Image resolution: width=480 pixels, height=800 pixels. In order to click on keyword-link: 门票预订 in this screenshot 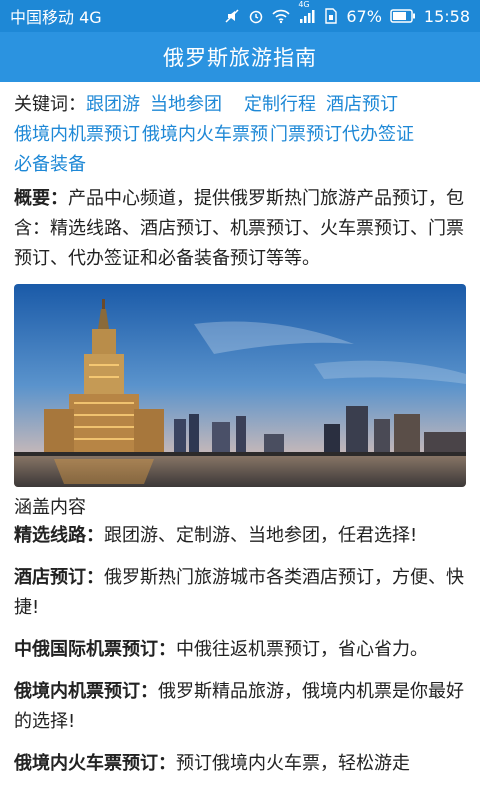, I will do `click(306, 134)`.